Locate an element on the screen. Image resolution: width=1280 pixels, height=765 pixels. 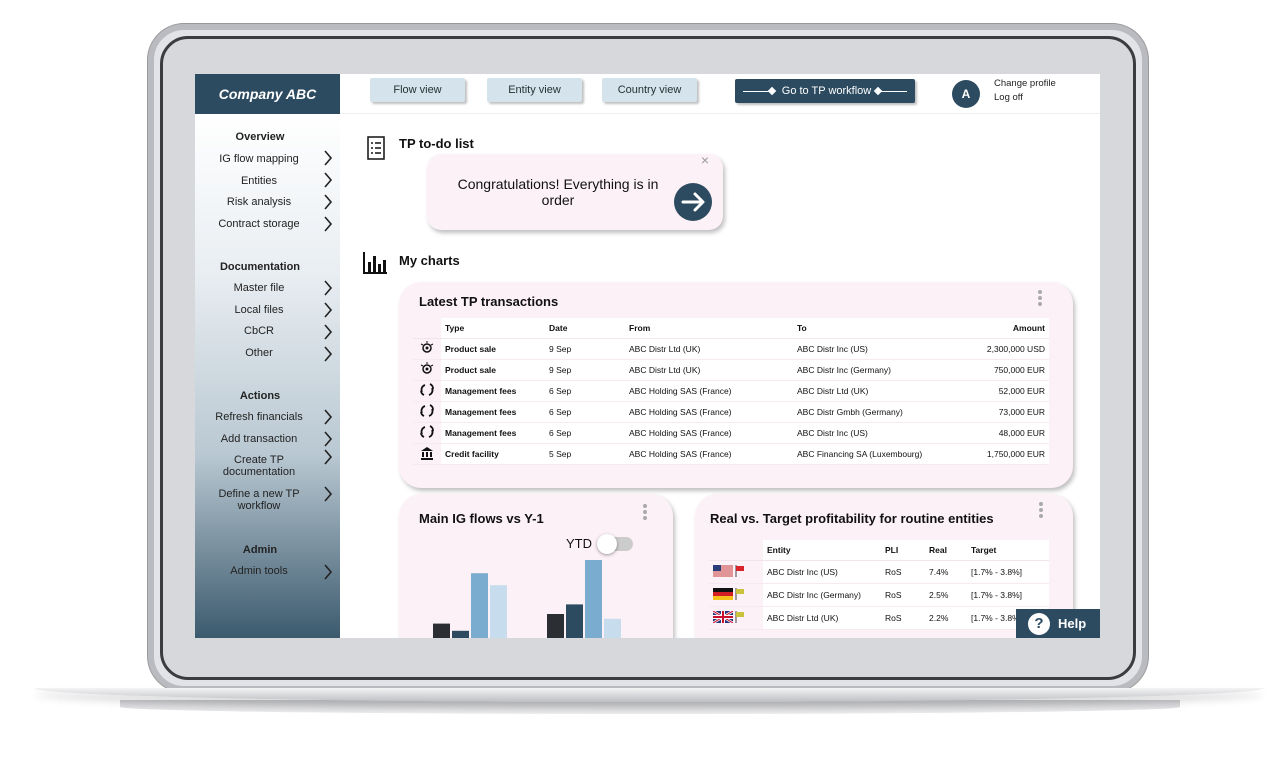
cell-from: ABC Holding SAS (France) is located at coordinates (709, 412).